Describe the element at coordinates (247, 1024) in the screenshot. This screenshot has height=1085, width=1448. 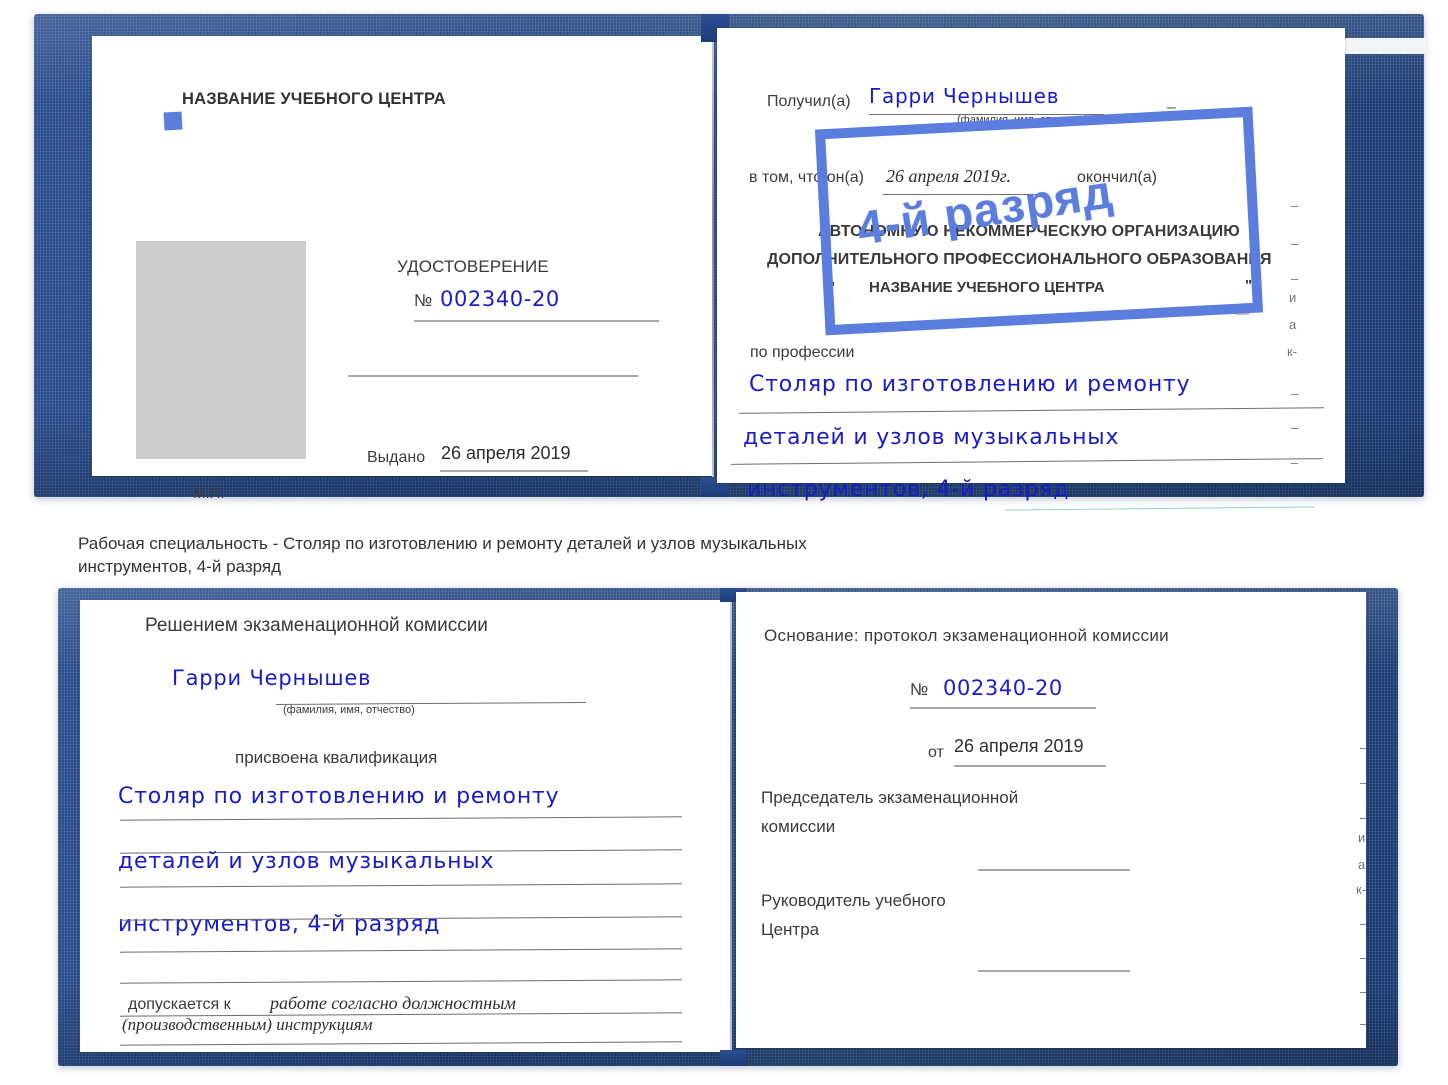
I see `value-admitted-line-2: (производственным) инструкциям` at that location.